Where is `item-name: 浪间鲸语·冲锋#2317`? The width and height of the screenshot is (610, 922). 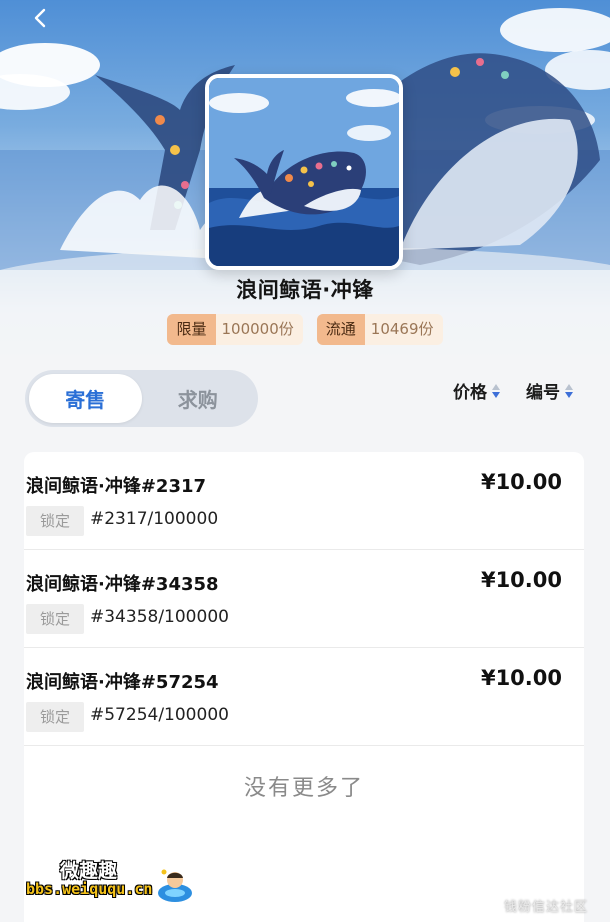
item-name: 浪间鲸语·冲锋#2317 is located at coordinates (116, 486).